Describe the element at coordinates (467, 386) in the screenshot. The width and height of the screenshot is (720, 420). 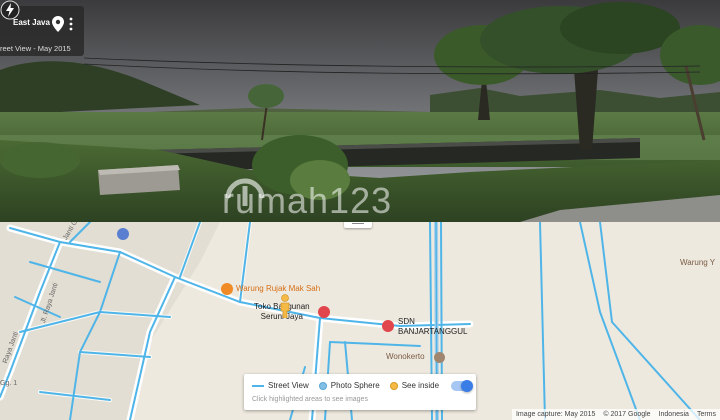
I see `toggle-knob` at that location.